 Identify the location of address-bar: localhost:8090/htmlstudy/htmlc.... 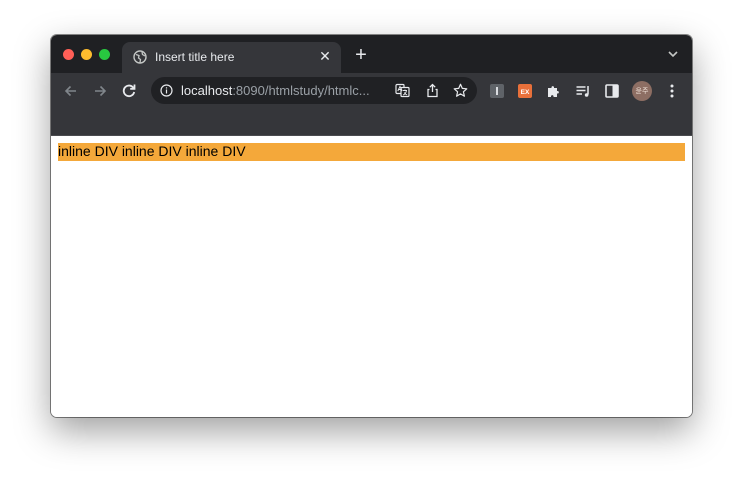
(314, 90).